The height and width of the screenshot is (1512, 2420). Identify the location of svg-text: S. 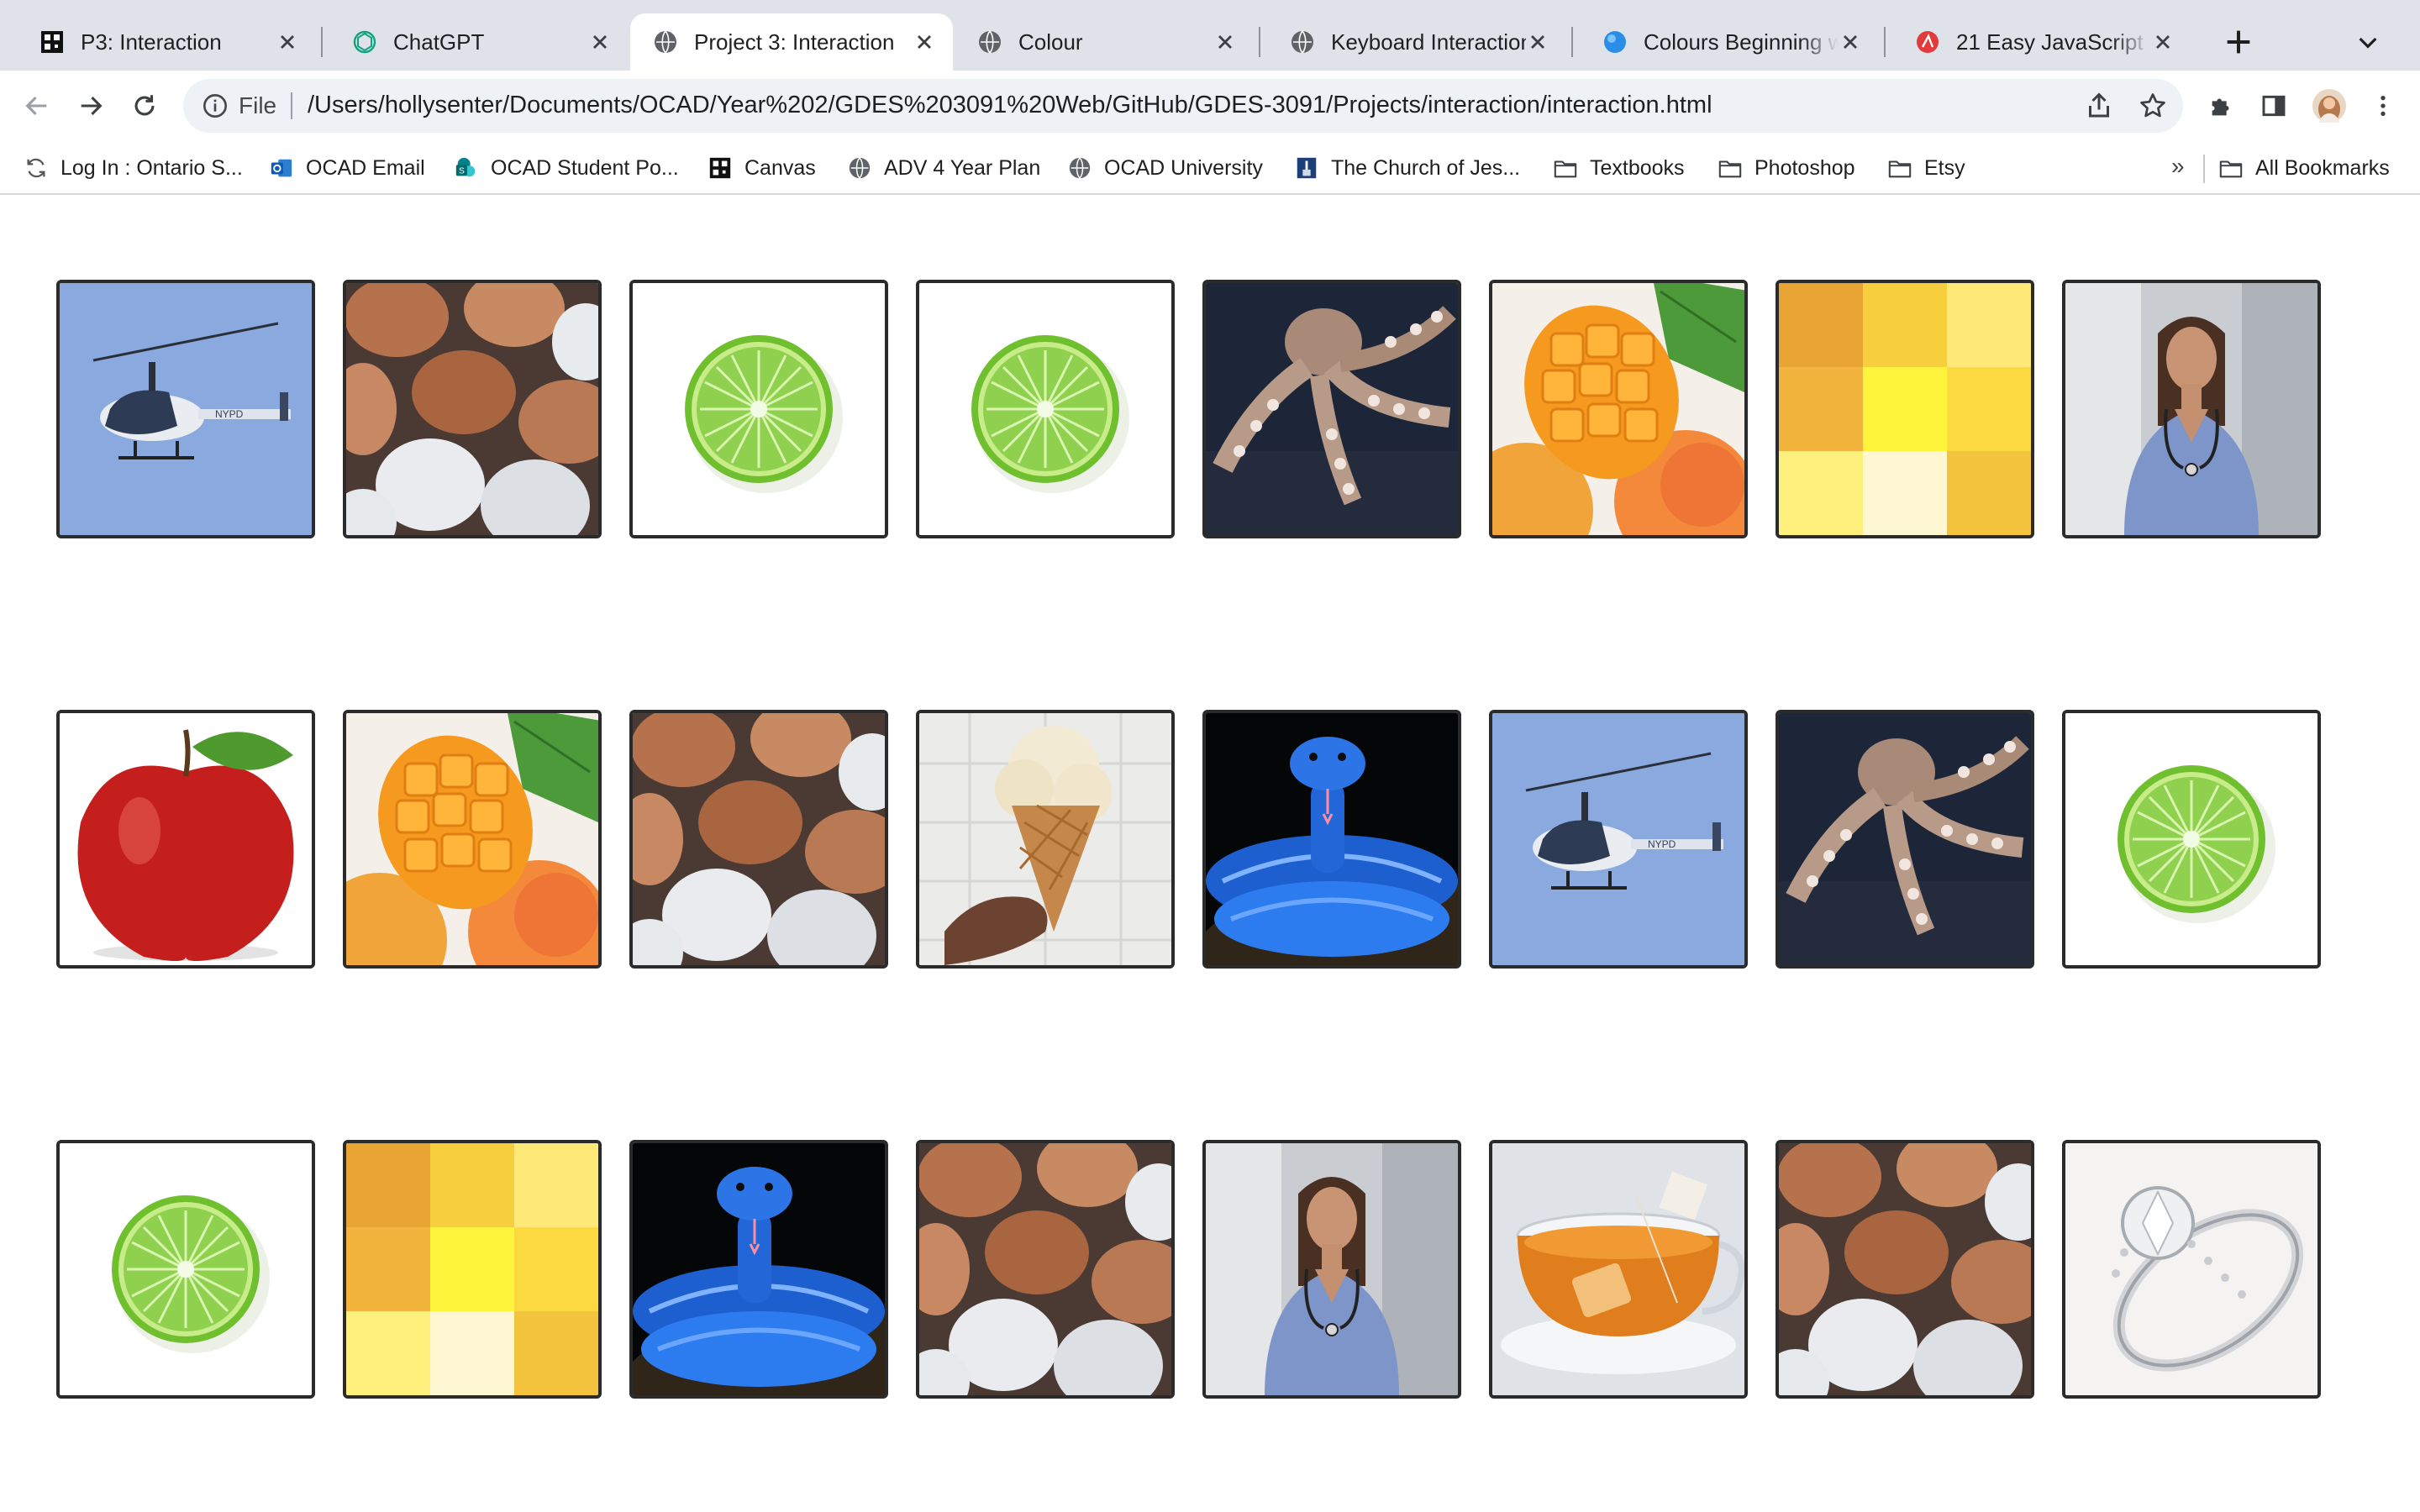
(462, 171).